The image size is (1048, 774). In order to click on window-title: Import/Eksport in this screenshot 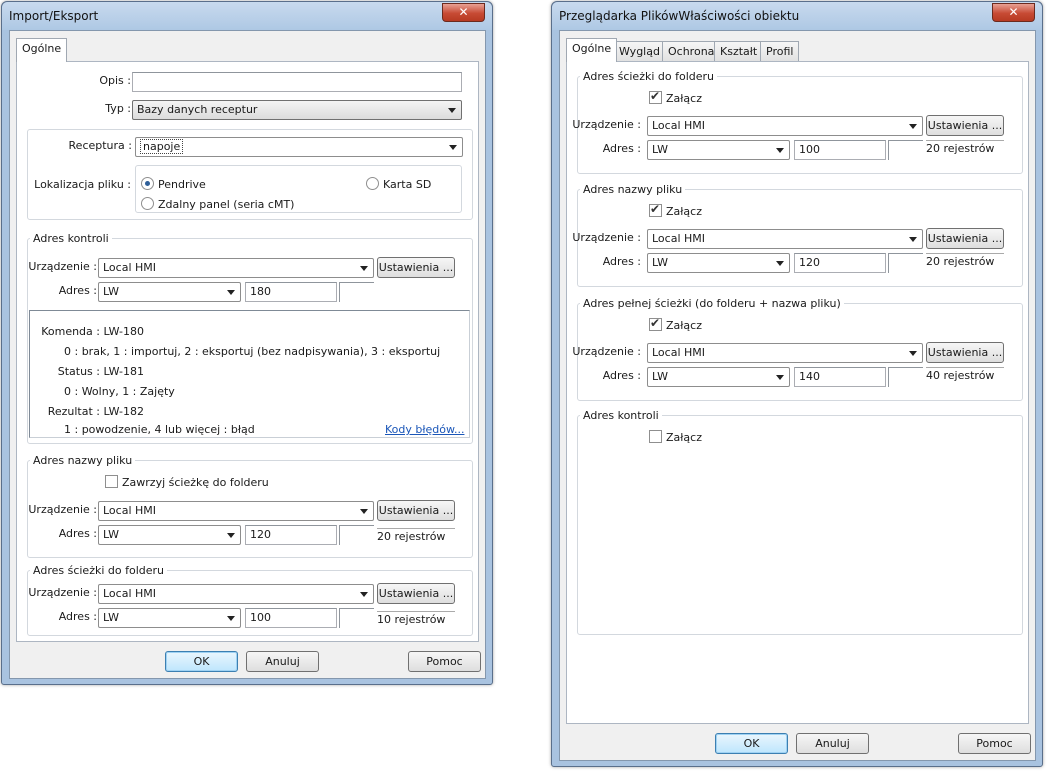, I will do `click(54, 16)`.